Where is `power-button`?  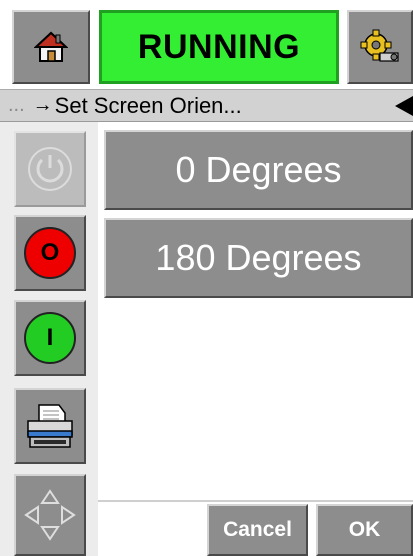
power-button is located at coordinates (50, 169).